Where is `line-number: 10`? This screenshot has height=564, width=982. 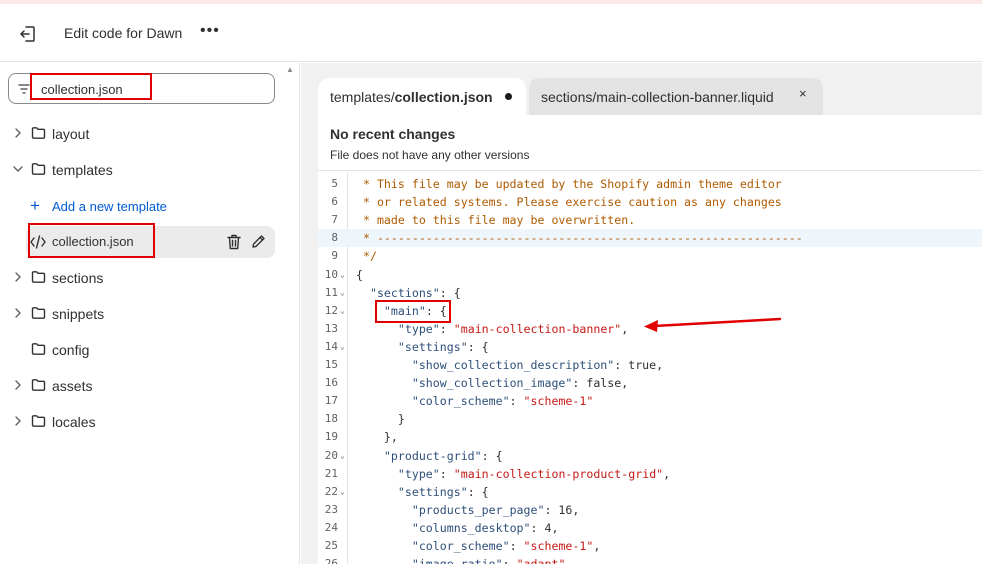 line-number: 10 is located at coordinates (331, 274).